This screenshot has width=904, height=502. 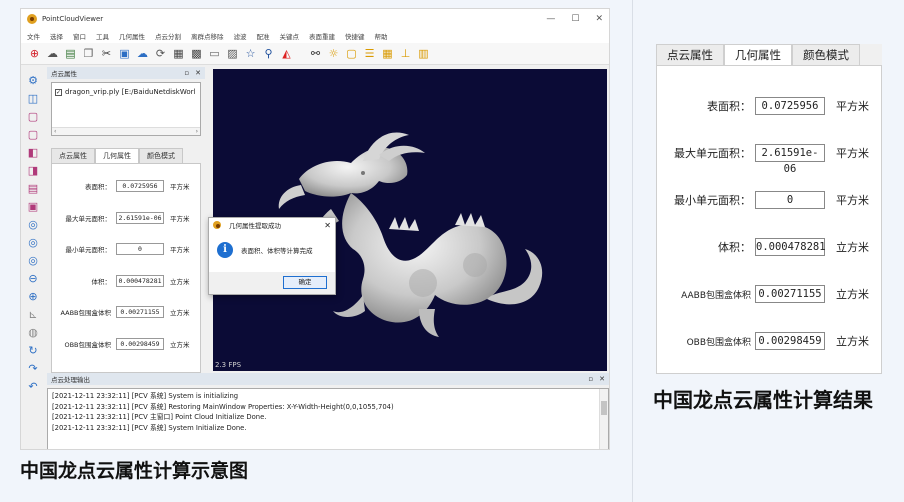 What do you see at coordinates (286, 53) in the screenshot?
I see `color-fill-icon: ◭` at bounding box center [286, 53].